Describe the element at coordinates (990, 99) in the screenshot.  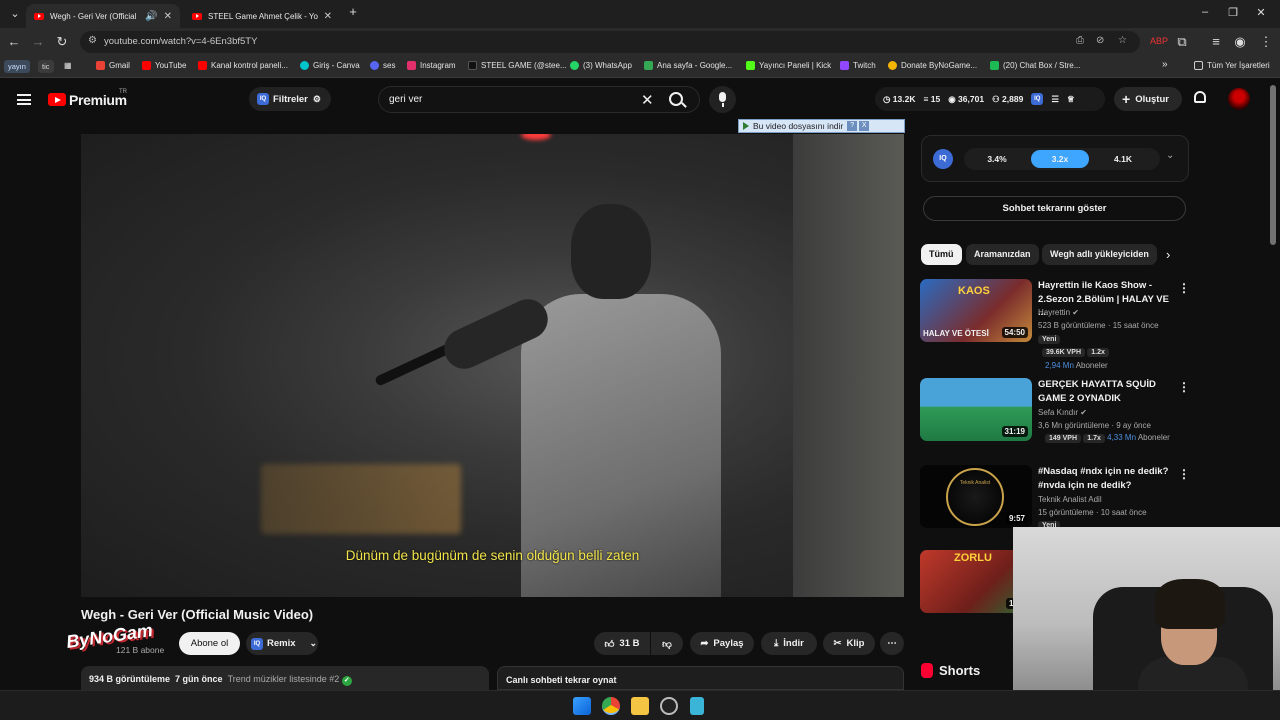
I see `vidiq-stats-bar: ◷ 13.2K ≡ 15 ◉ 36,701 ⚇ 2,889 IQ ☰ ♕` at that location.